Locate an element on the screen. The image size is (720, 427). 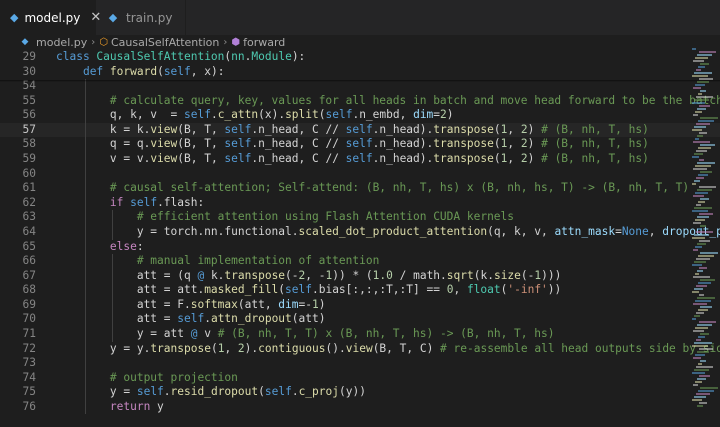
code-token: ))) is located at coordinates (551, 275).